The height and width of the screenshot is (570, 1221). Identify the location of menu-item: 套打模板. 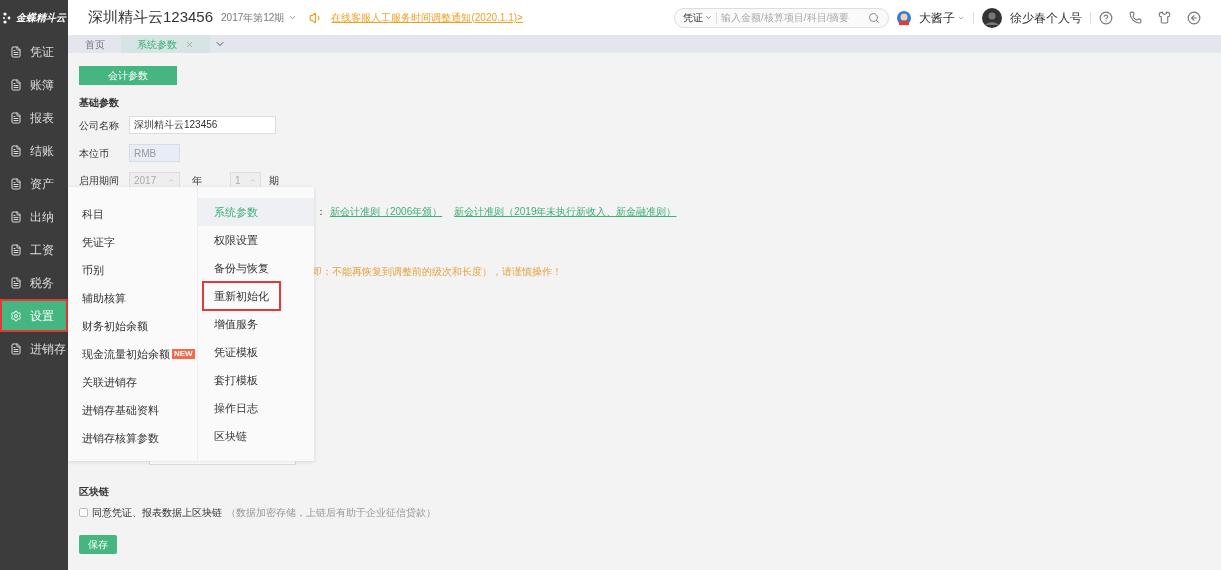
(256, 380).